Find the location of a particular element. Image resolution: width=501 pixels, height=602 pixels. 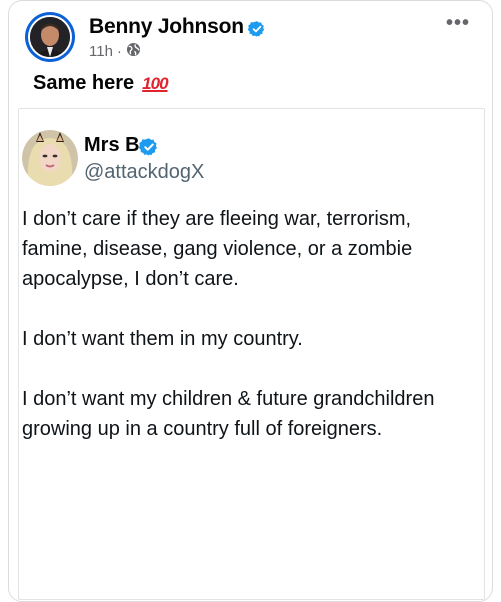

author-avatar is located at coordinates (50, 37).